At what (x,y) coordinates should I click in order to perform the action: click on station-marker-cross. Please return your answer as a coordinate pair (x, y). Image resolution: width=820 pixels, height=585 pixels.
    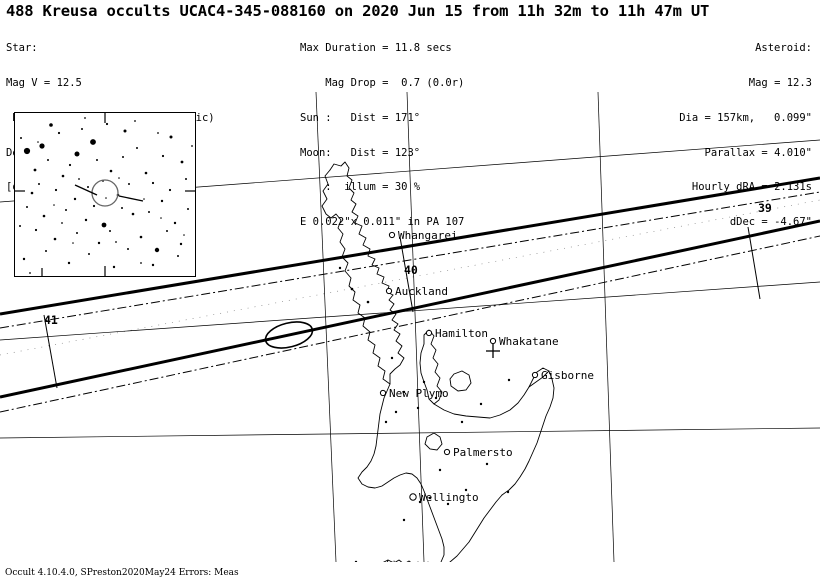
    Looking at the image, I should click on (493, 351).